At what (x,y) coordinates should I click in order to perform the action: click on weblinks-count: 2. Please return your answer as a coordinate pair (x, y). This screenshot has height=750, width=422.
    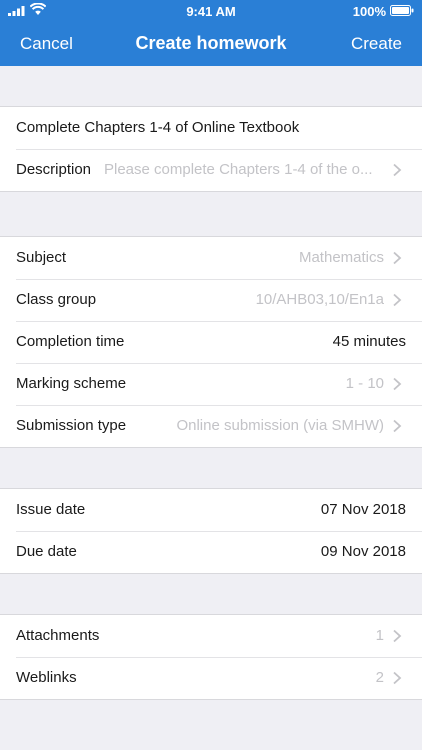
    Looking at the image, I should click on (379, 677).